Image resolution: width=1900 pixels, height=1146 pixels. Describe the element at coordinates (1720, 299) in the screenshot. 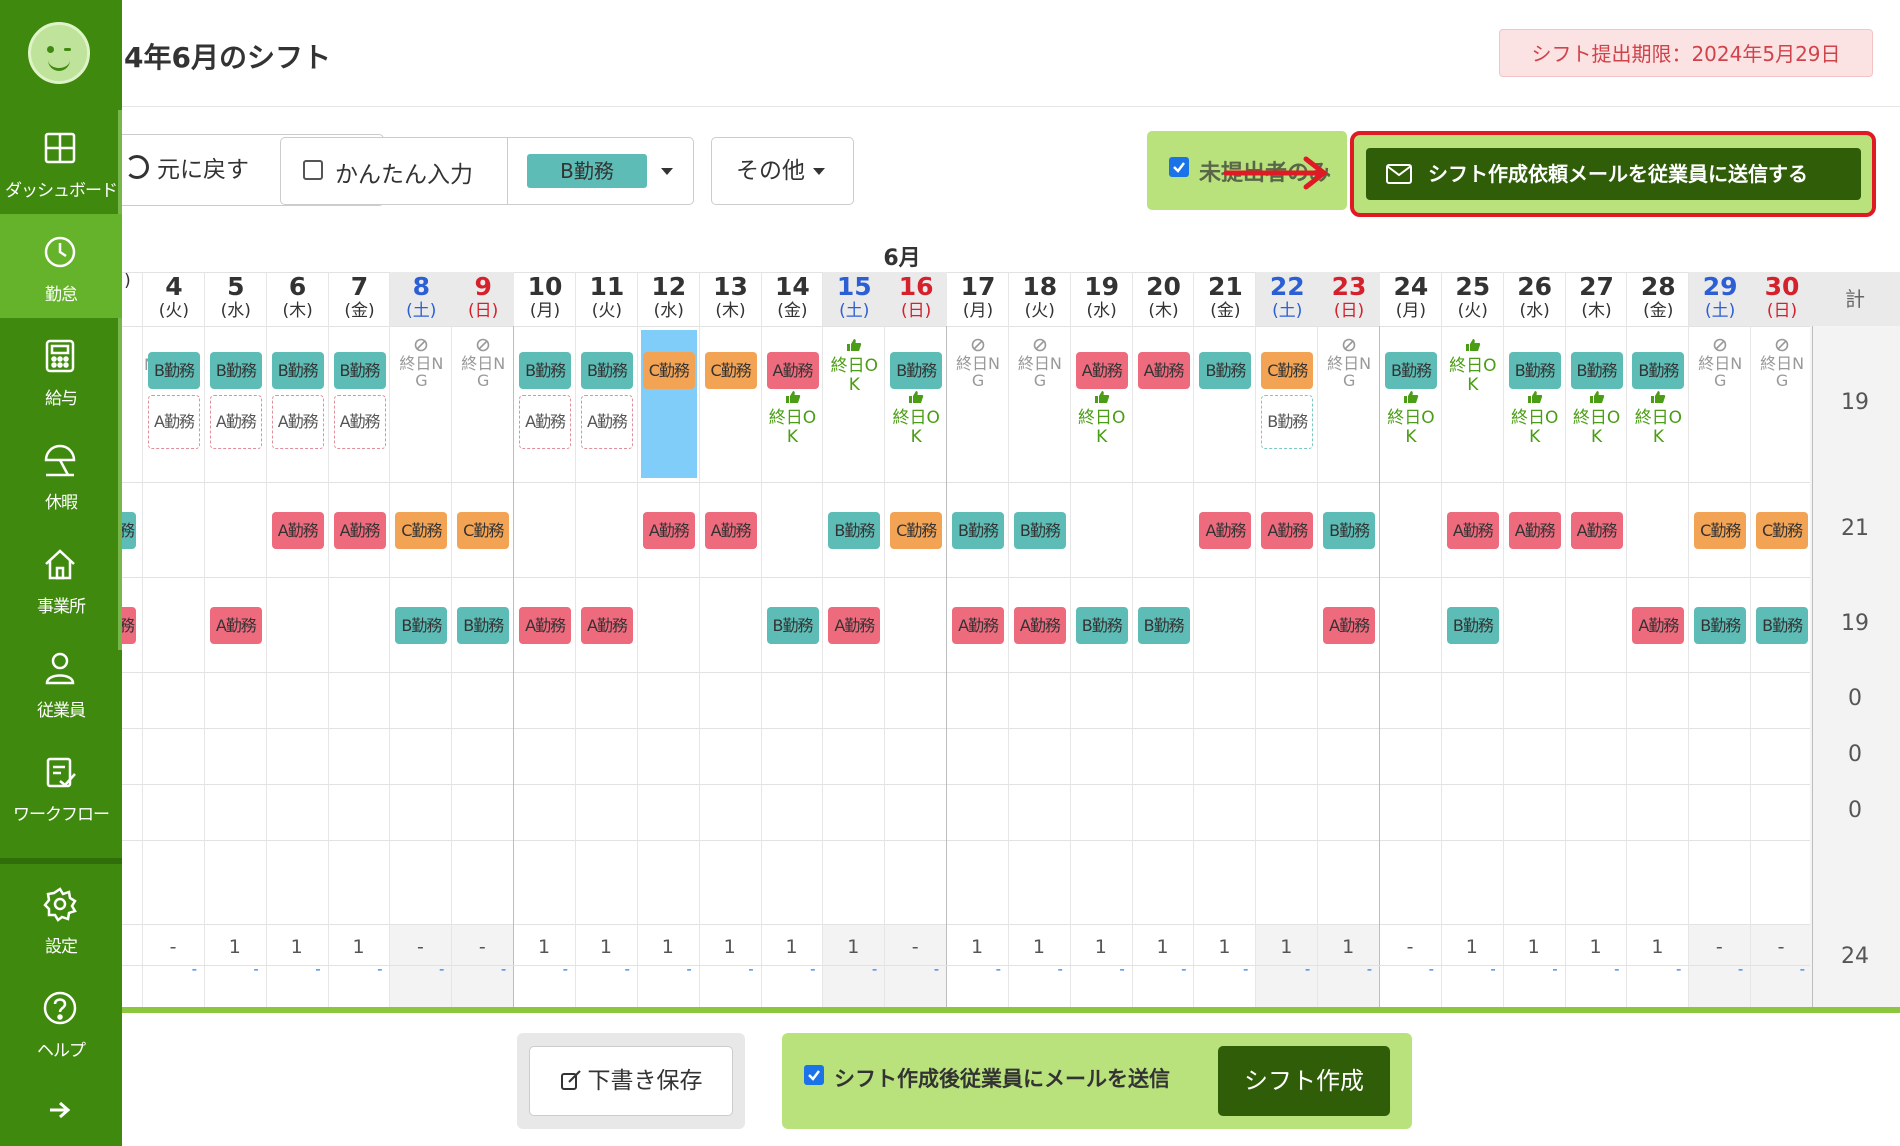

I see `day-header: 29 (土)` at that location.